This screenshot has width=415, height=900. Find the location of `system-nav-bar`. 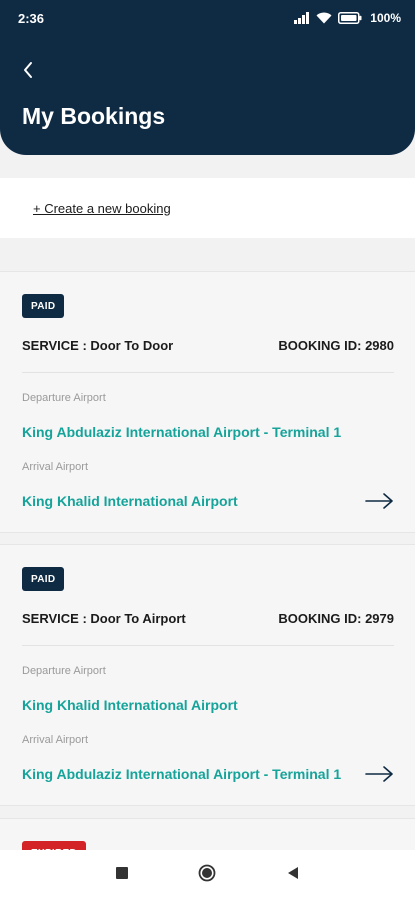

system-nav-bar is located at coordinates (207, 875).